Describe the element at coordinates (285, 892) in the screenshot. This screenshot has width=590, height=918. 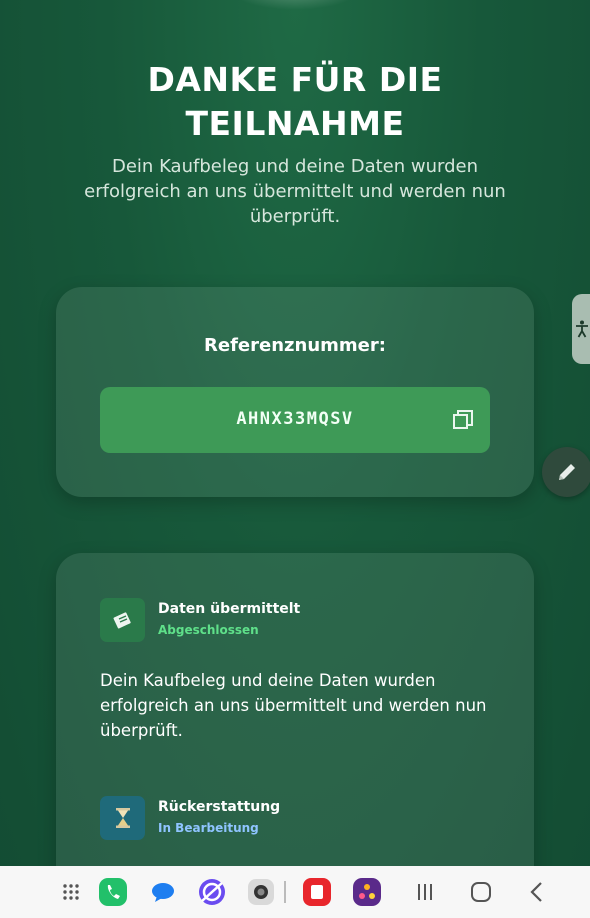
I see `navbar-divider` at that location.